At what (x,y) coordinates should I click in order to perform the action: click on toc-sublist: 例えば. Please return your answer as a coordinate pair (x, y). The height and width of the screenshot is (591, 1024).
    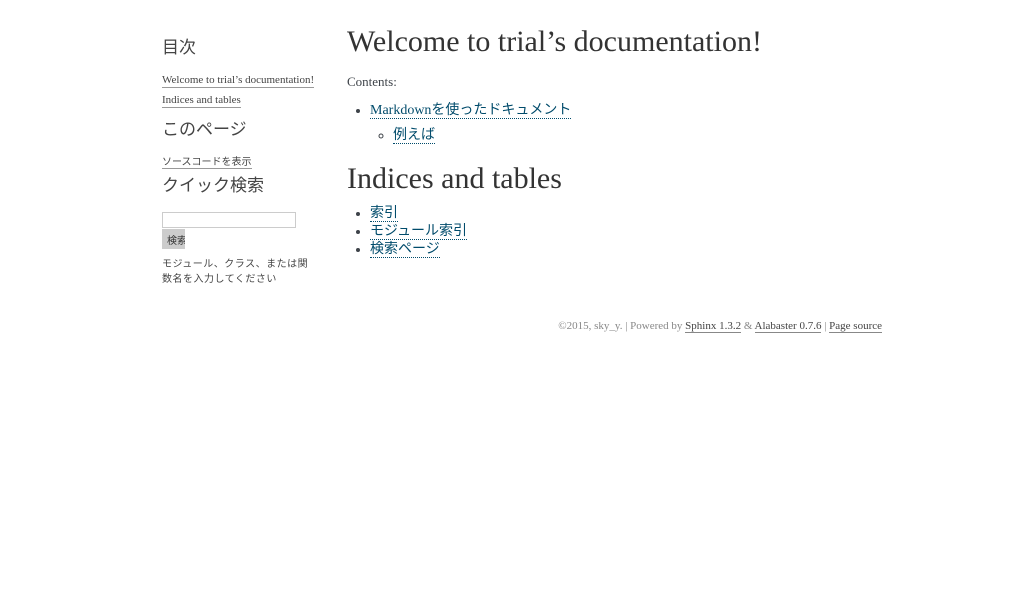
    Looking at the image, I should click on (628, 136).